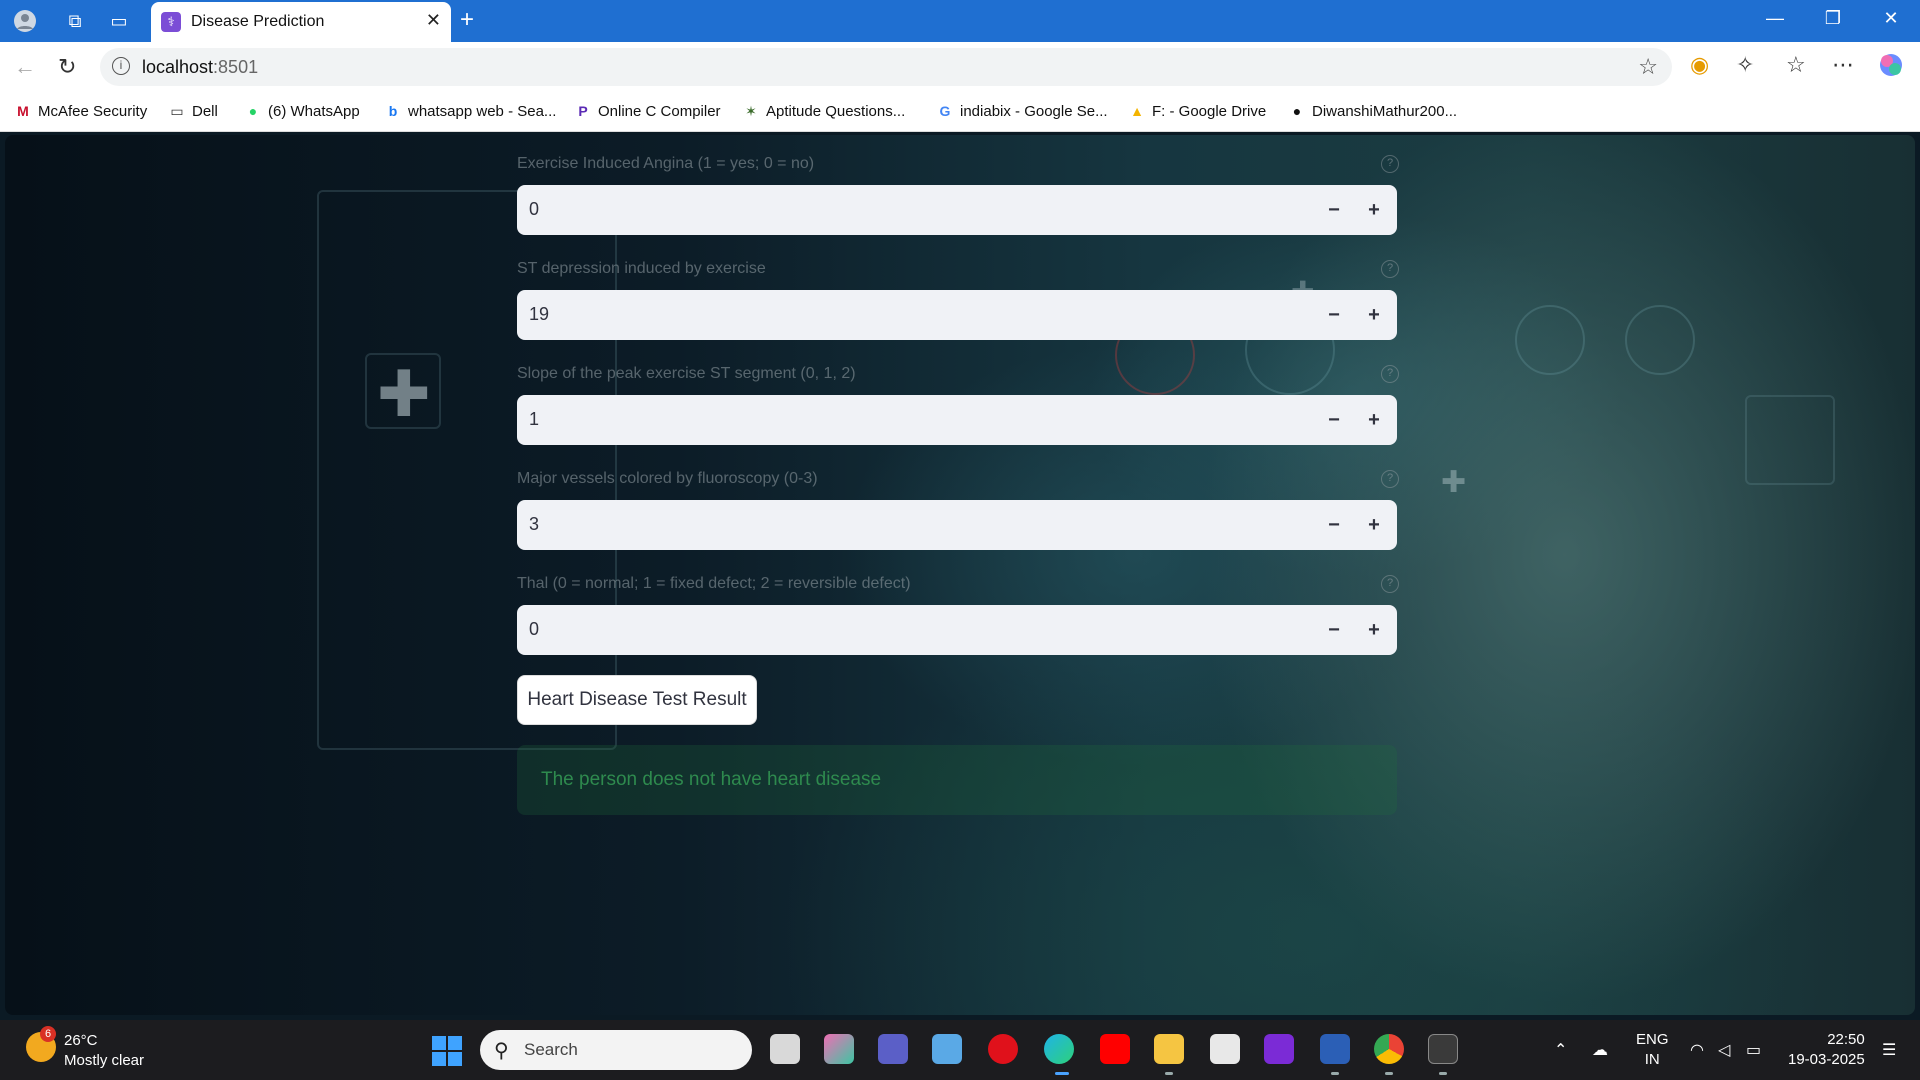 Image resolution: width=1920 pixels, height=1080 pixels. I want to click on profile-icon, so click(25, 21).